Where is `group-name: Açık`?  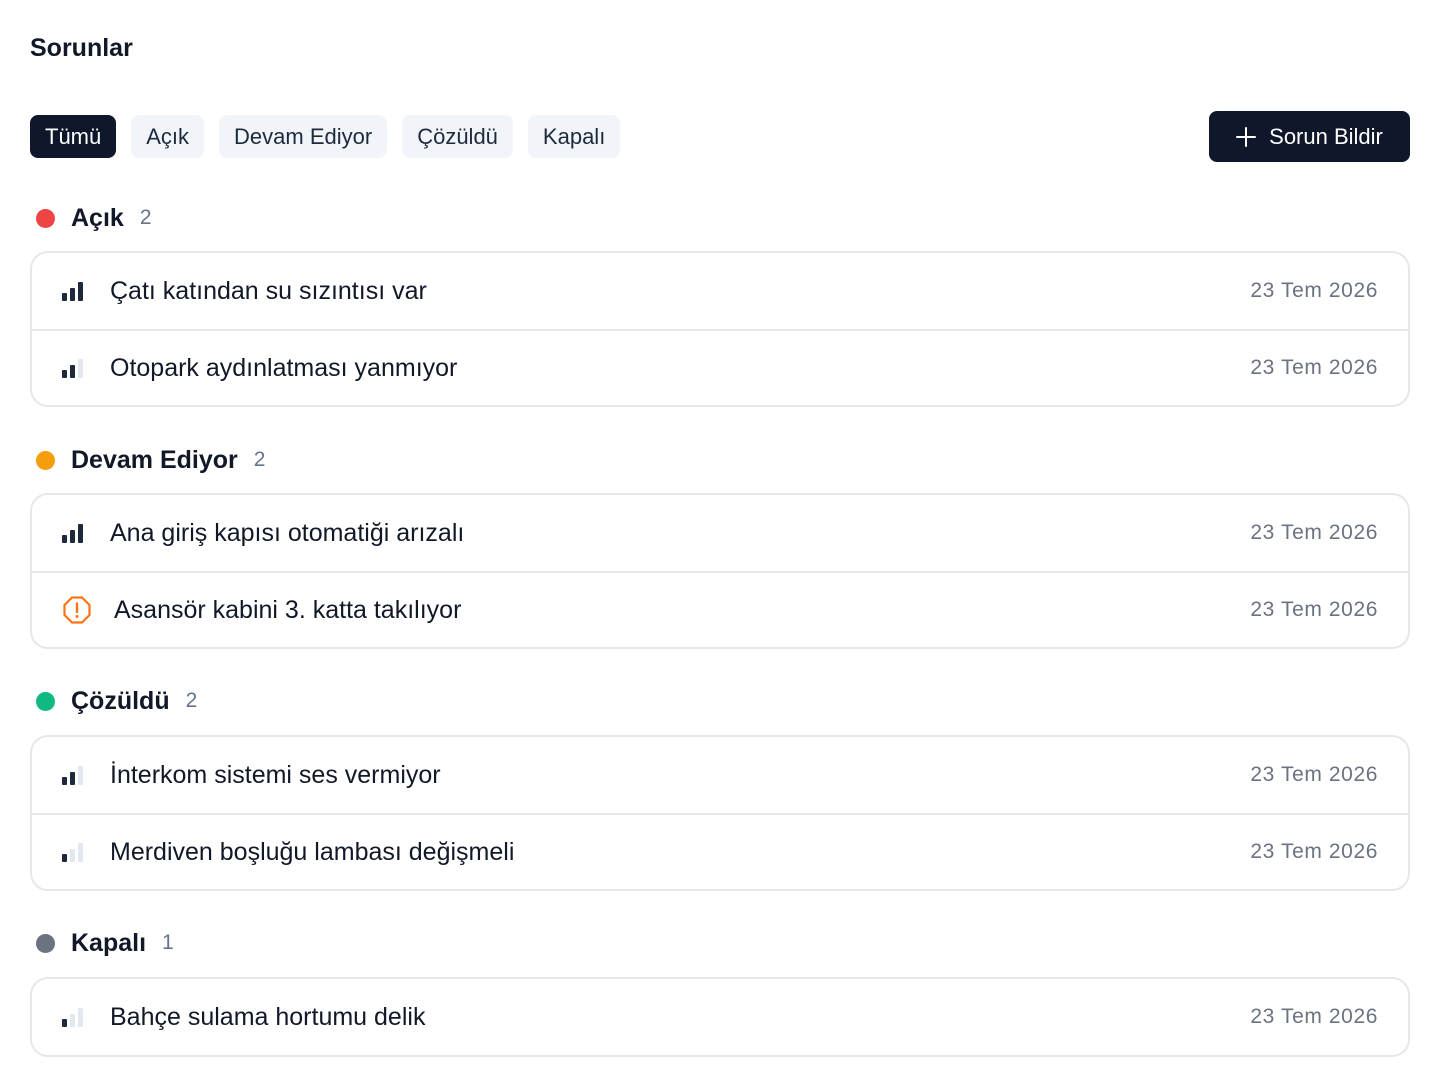 group-name: Açık is located at coordinates (97, 217).